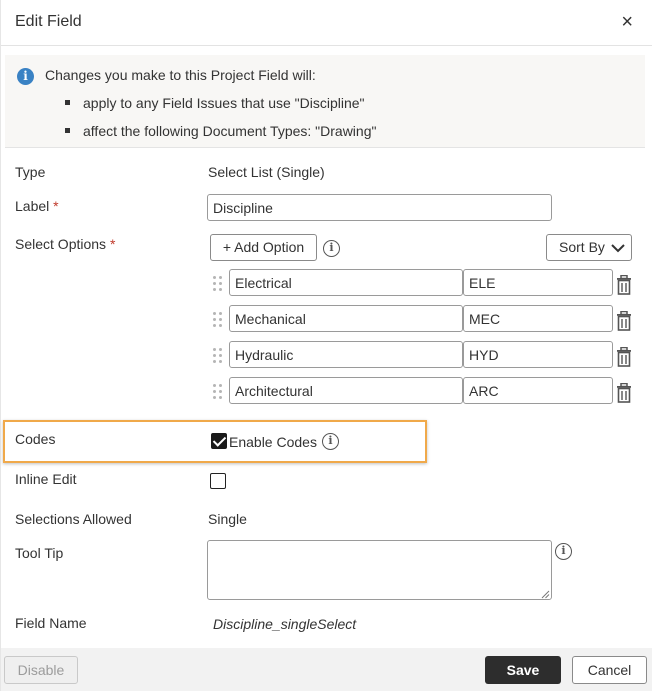  I want to click on label-input, so click(379, 207).